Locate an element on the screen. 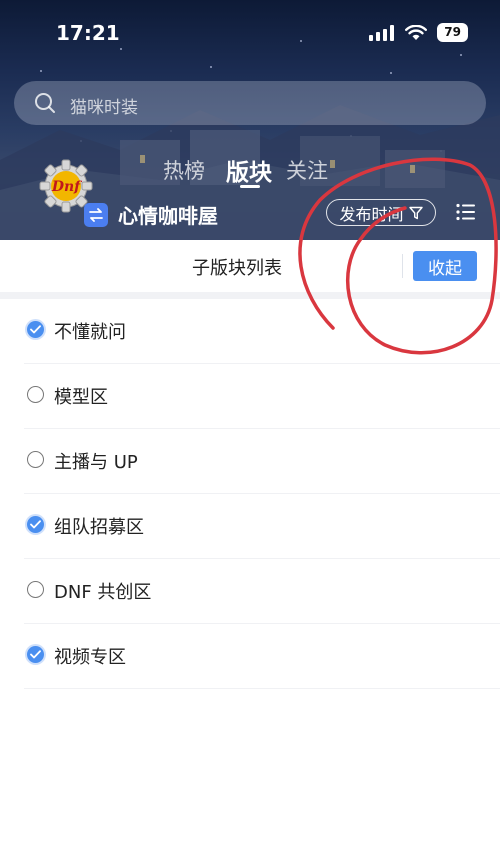 This screenshot has width=500, height=865. sort-by-time-button: 发布时间 is located at coordinates (381, 212).